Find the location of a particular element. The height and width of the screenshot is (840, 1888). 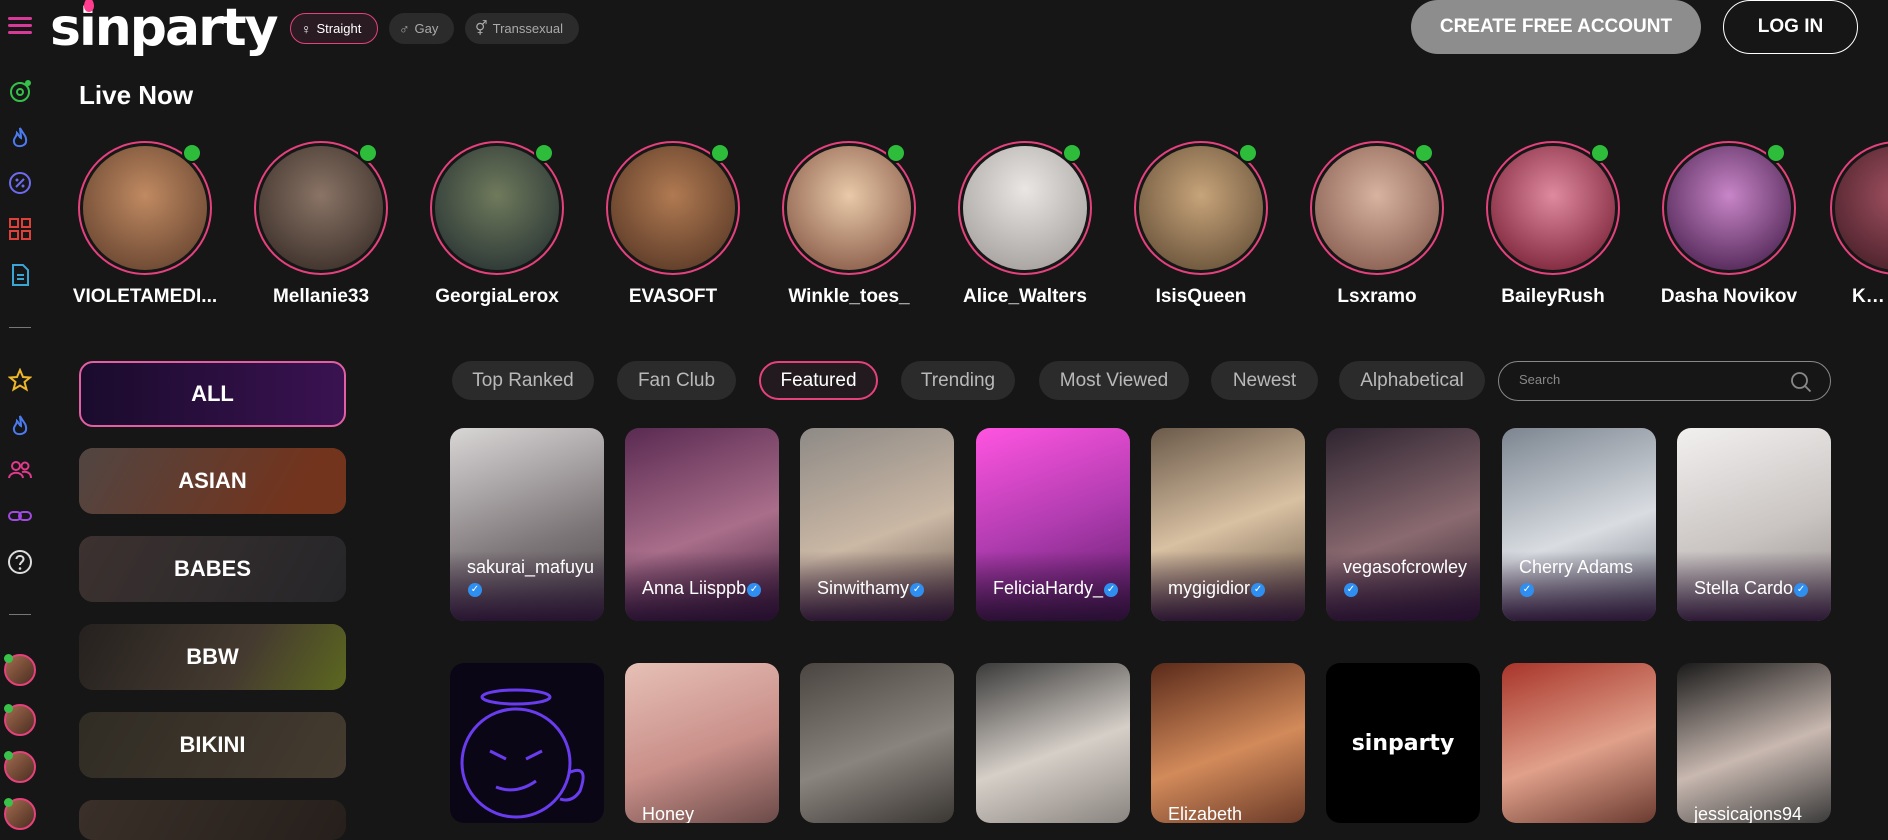

live-model: Winkle_toes_ is located at coordinates (849, 224).